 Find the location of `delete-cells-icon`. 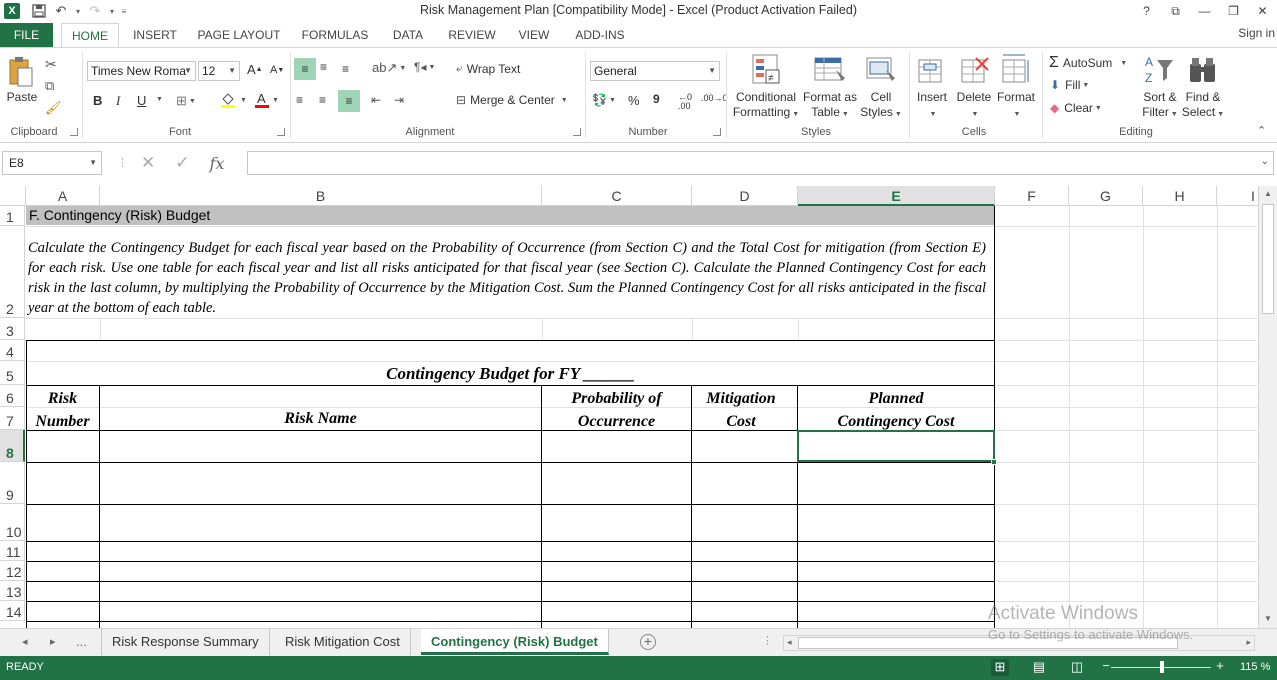

delete-cells-icon is located at coordinates (975, 70).